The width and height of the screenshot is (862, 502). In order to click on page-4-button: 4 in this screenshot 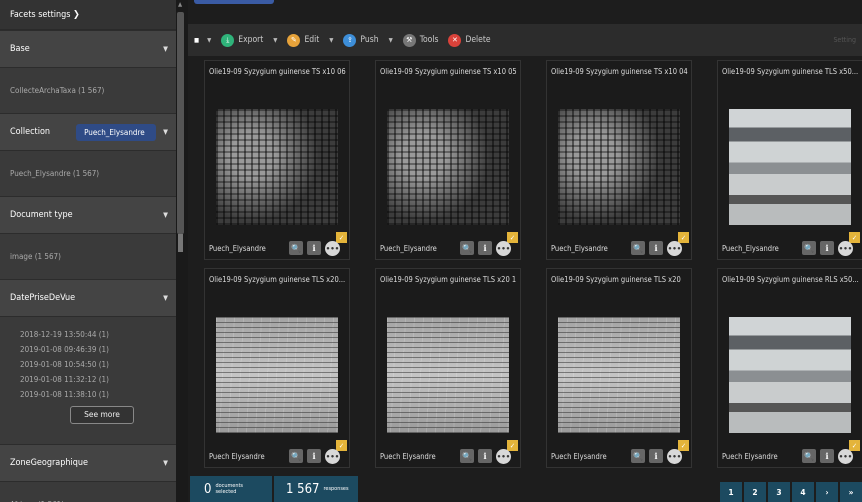, I will do `click(803, 492)`.